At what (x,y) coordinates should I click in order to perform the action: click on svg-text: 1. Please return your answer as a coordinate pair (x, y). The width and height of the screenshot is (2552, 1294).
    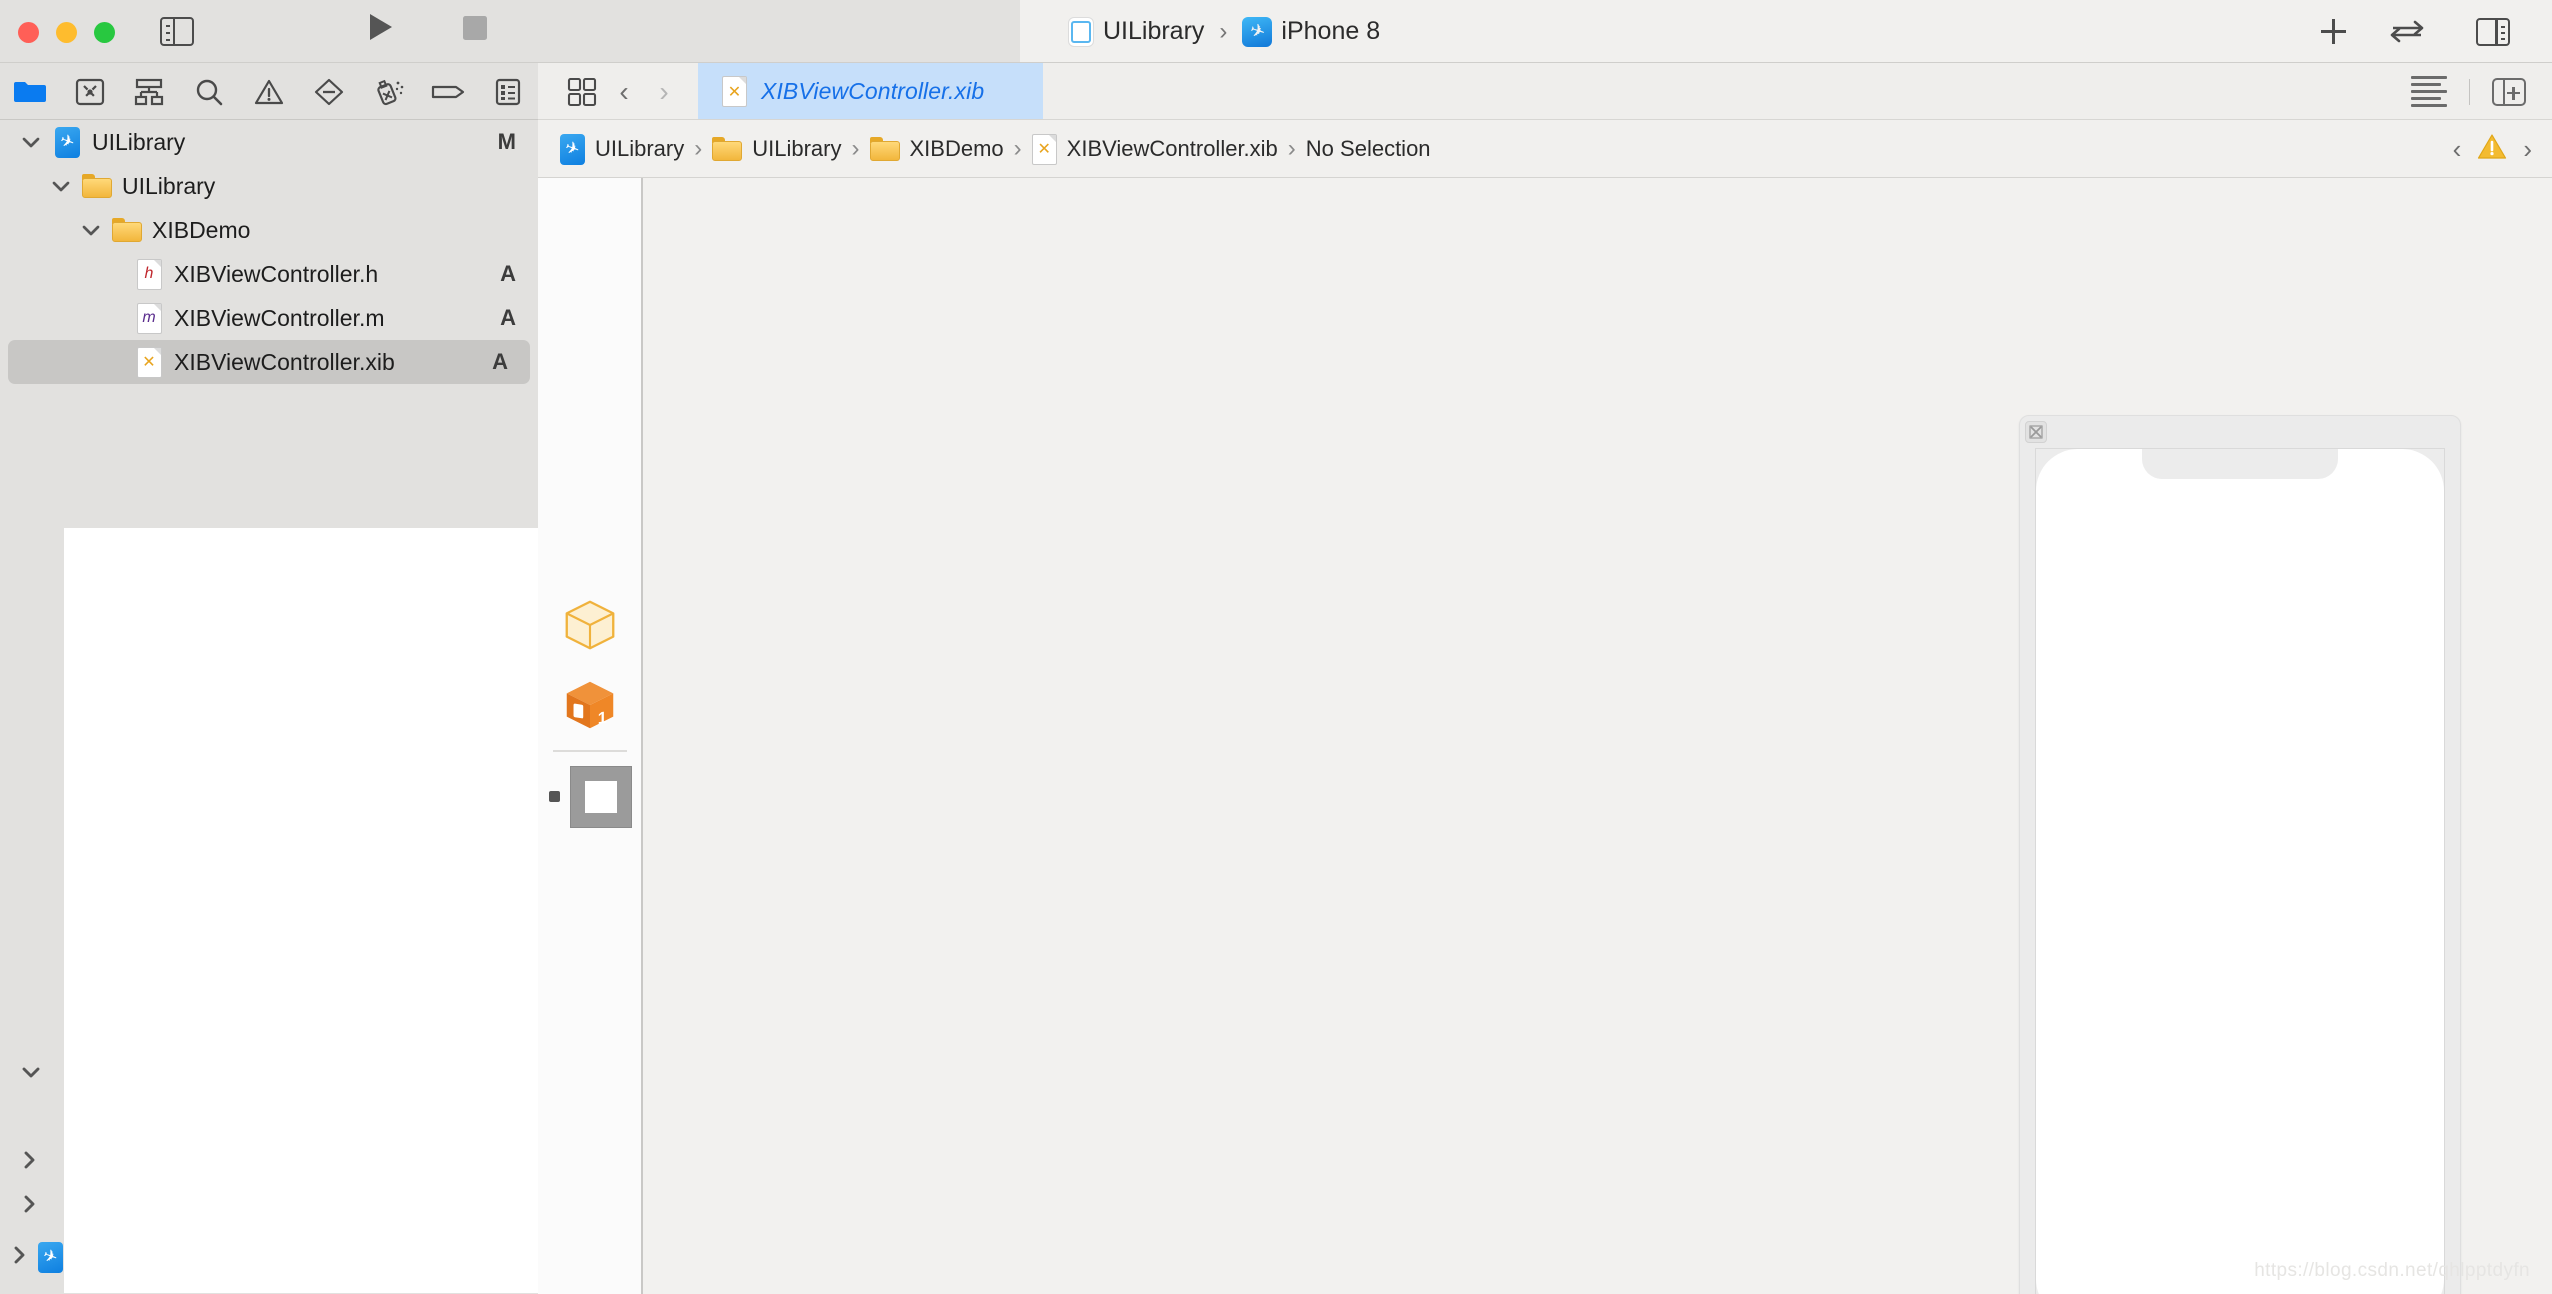
    Looking at the image, I should click on (602, 718).